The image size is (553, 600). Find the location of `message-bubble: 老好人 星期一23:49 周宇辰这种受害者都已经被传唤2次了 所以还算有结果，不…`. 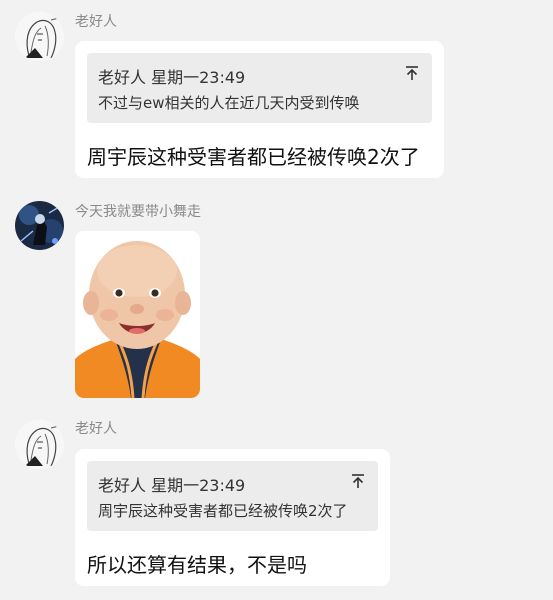

message-bubble: 老好人 星期一23:49 周宇辰这种受害者都已经被传唤2次了 所以还算有结果，不… is located at coordinates (232, 517).